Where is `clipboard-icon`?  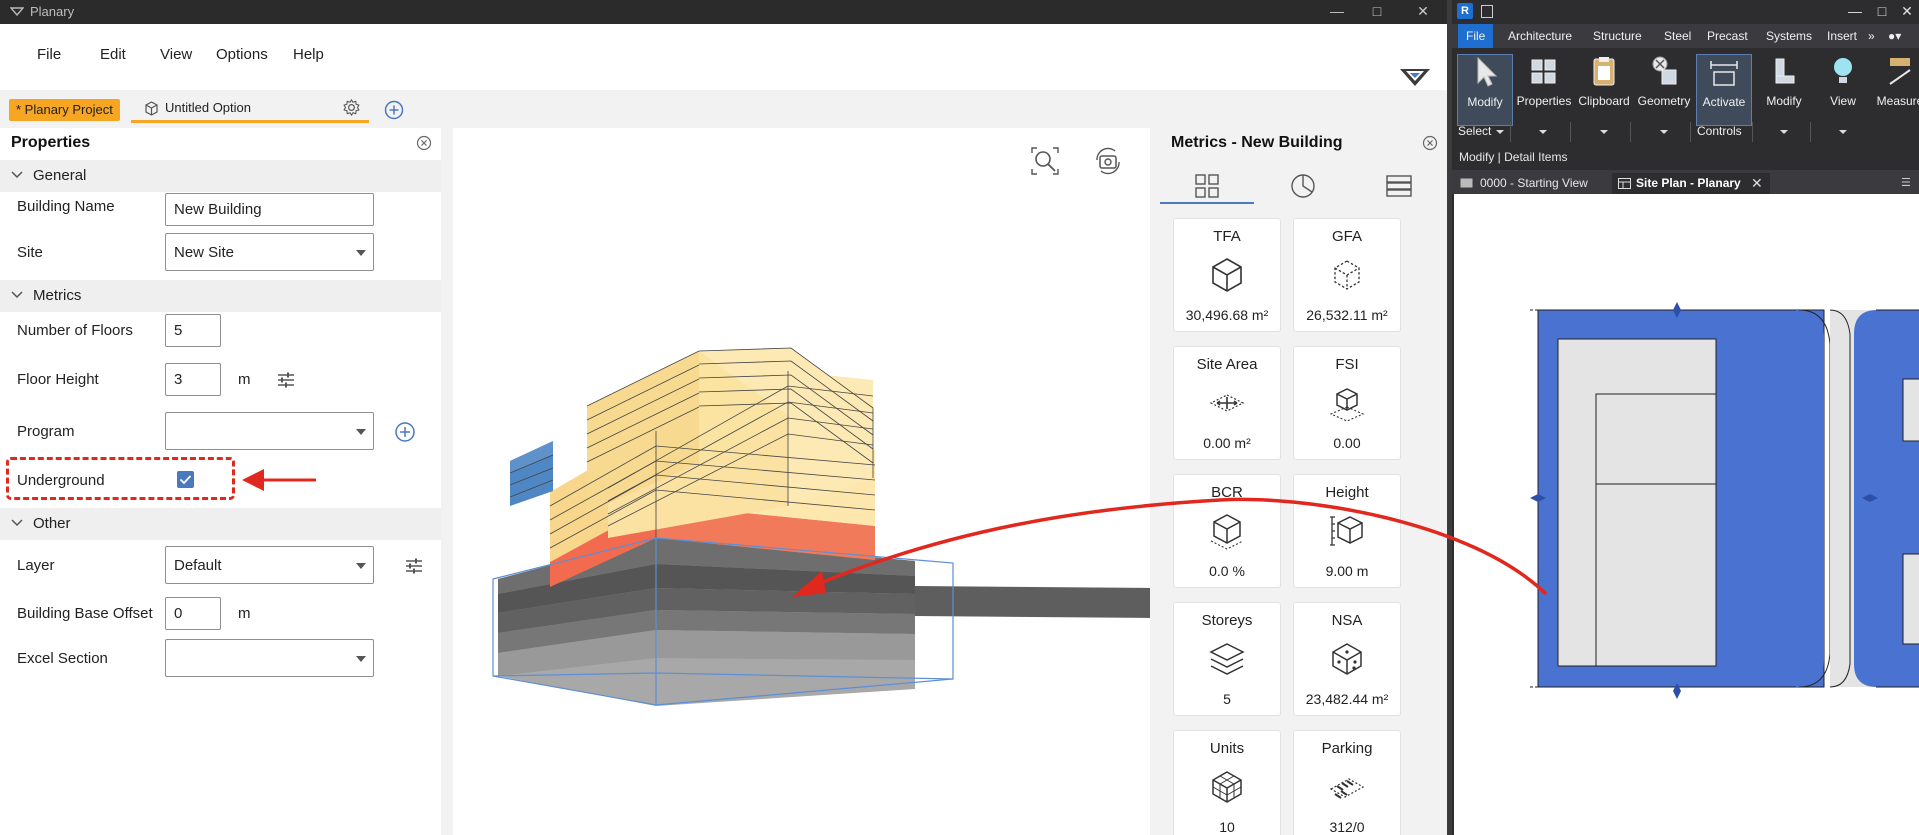 clipboard-icon is located at coordinates (1604, 71).